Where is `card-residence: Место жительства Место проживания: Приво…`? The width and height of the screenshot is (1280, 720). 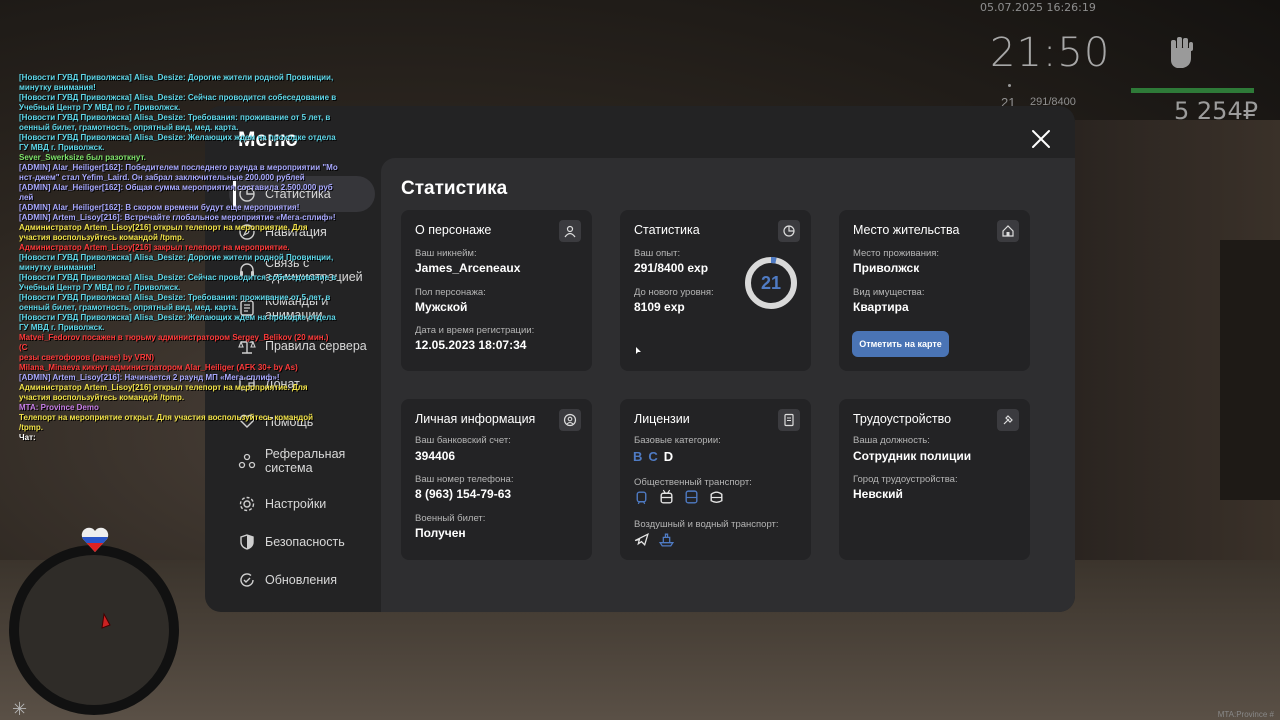
card-residence: Место жительства Место проживания: Приво… is located at coordinates (934, 290).